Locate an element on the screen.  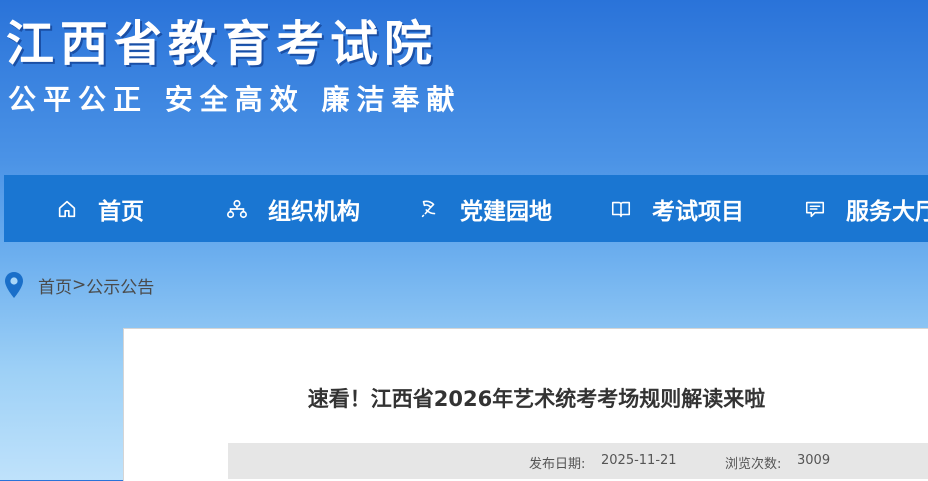
site-title: 江西省教育考试院 is located at coordinates (222, 39).